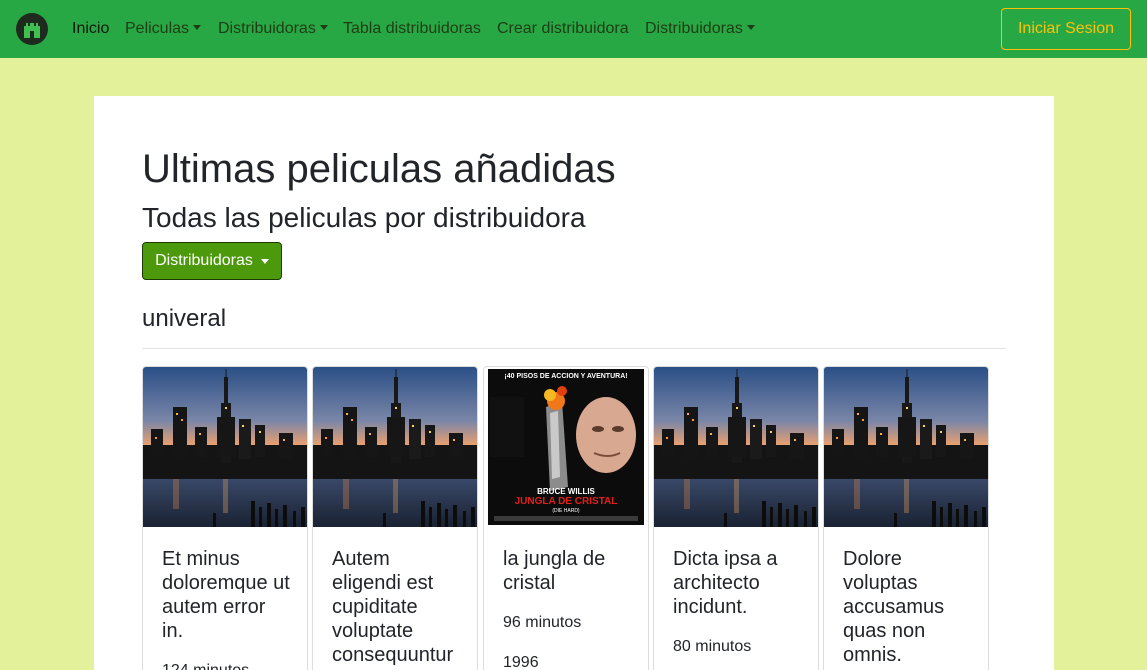 Image resolution: width=1147 pixels, height=670 pixels. I want to click on login-button: Iniciar Sesion, so click(1066, 29).